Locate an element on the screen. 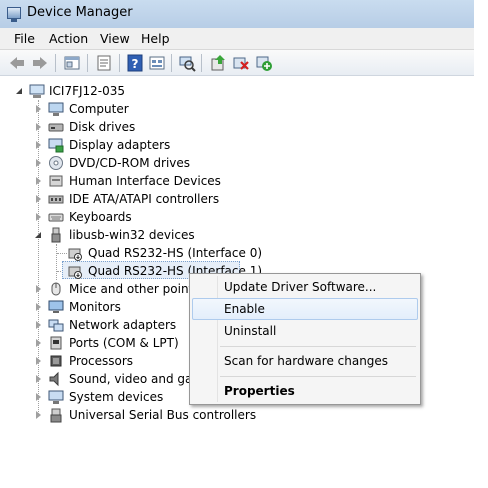 This screenshot has height=488, width=488. tree-item-label: Universal Serial Bus controllers is located at coordinates (163, 415).